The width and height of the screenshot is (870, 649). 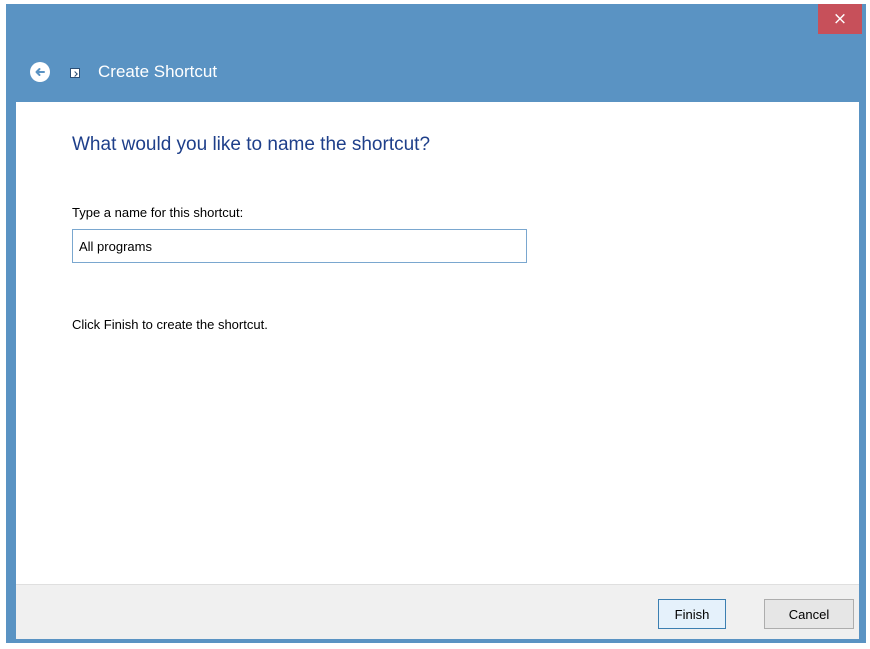 I want to click on back-button, so click(x=40, y=72).